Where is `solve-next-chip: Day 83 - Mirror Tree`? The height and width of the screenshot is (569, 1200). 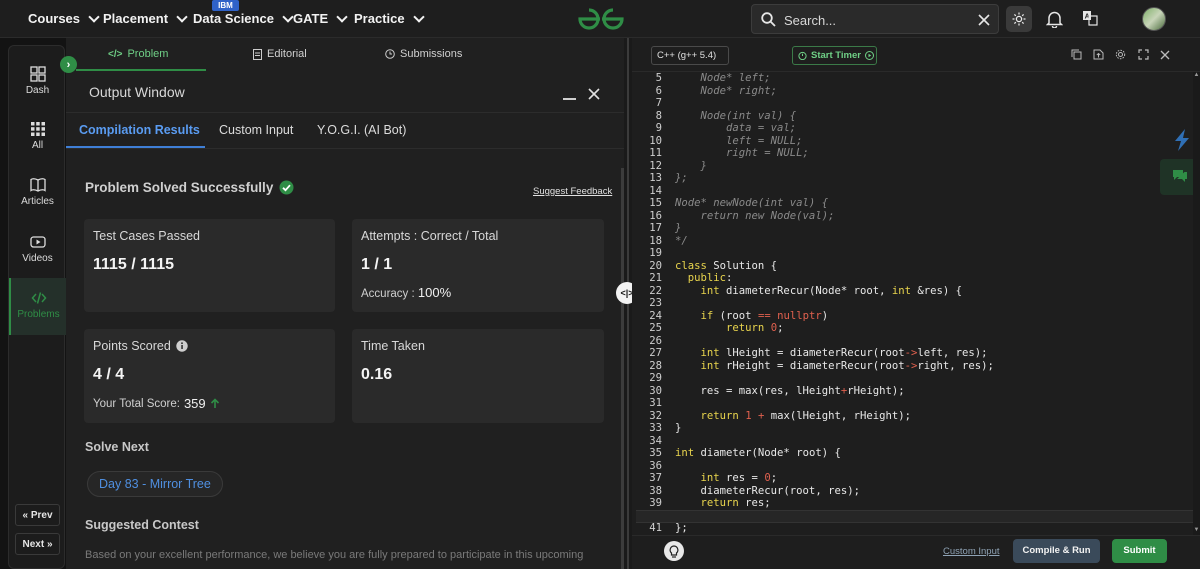 solve-next-chip: Day 83 - Mirror Tree is located at coordinates (155, 484).